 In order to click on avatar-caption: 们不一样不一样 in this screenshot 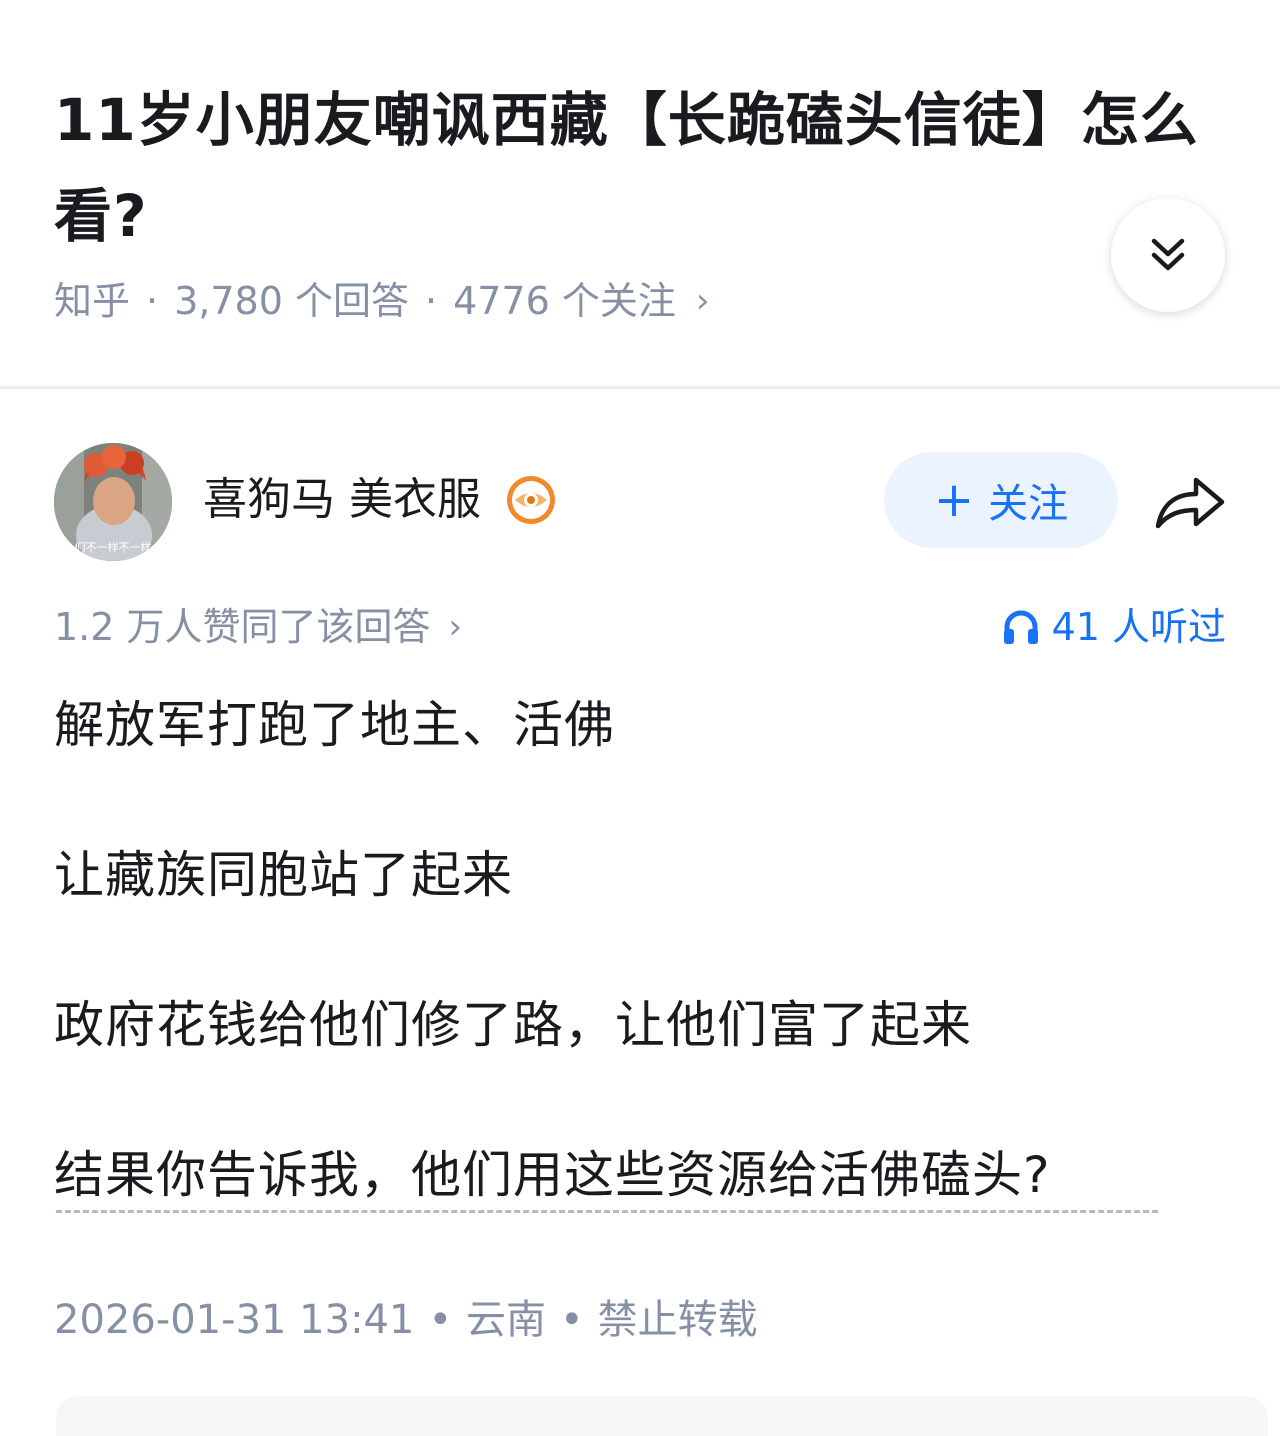, I will do `click(113, 547)`.